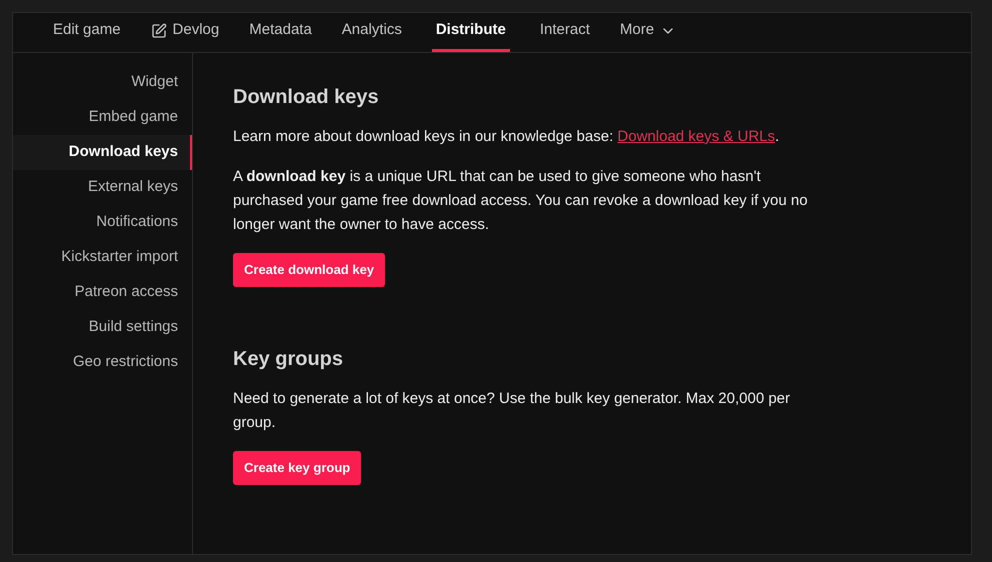  What do you see at coordinates (648, 32) in the screenshot?
I see `nav-tab: More` at bounding box center [648, 32].